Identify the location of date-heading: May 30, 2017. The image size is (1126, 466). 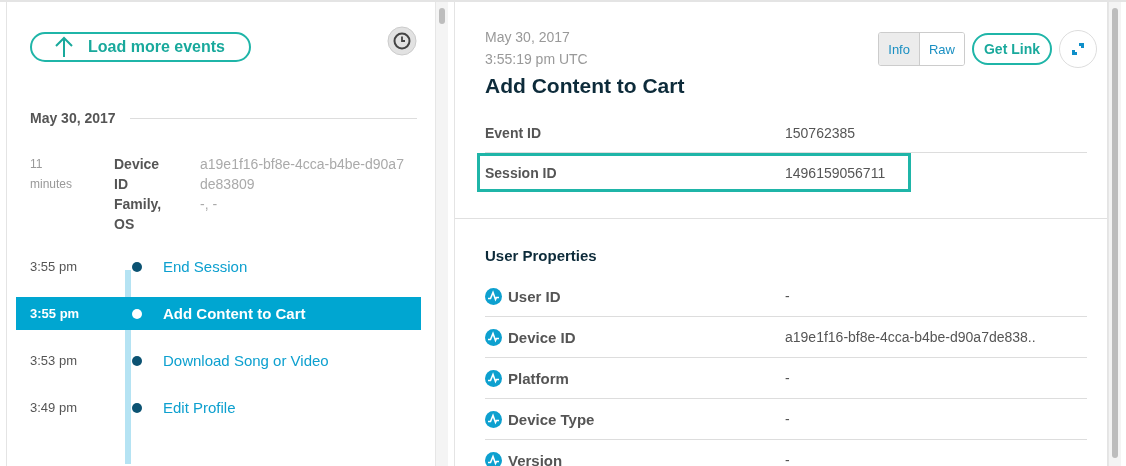
(73, 118).